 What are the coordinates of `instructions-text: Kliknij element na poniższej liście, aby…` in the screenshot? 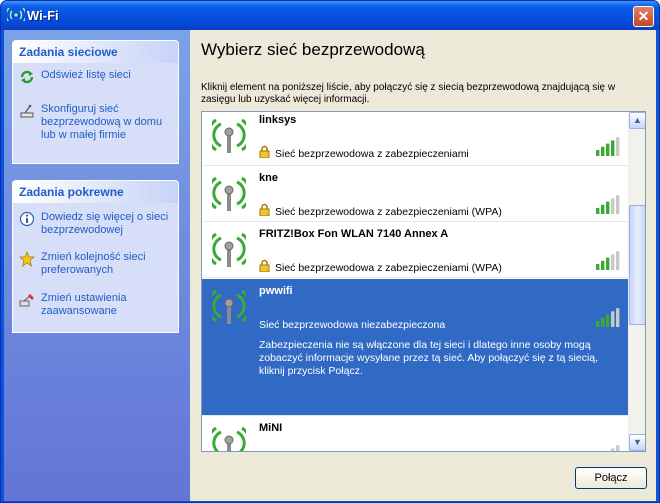 It's located at (408, 93).